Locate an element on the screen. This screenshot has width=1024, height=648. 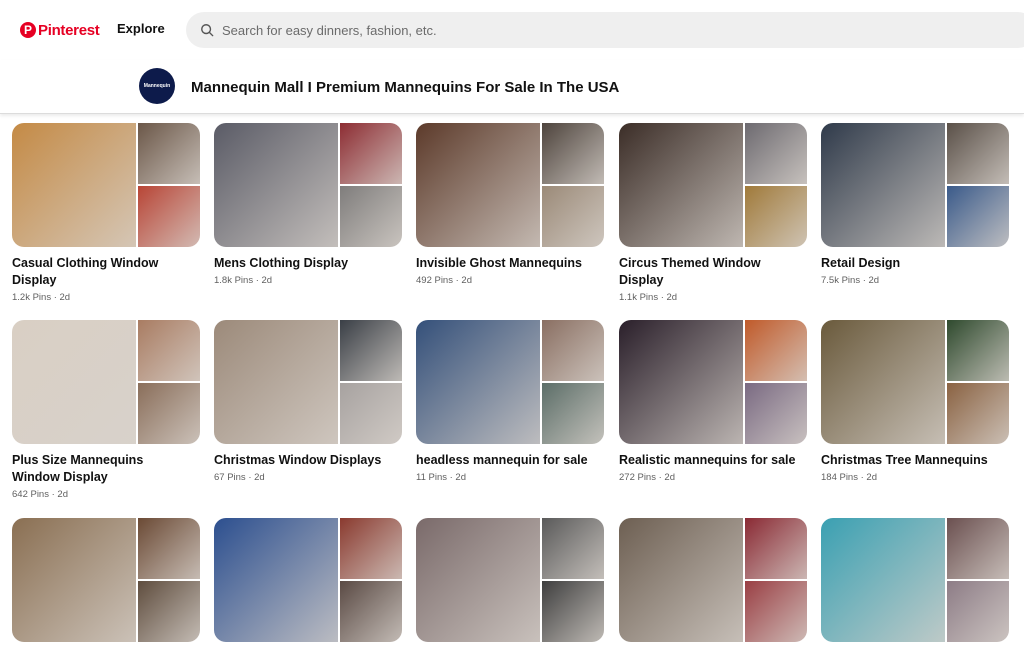
board-title: Retail Design is located at coordinates (911, 263).